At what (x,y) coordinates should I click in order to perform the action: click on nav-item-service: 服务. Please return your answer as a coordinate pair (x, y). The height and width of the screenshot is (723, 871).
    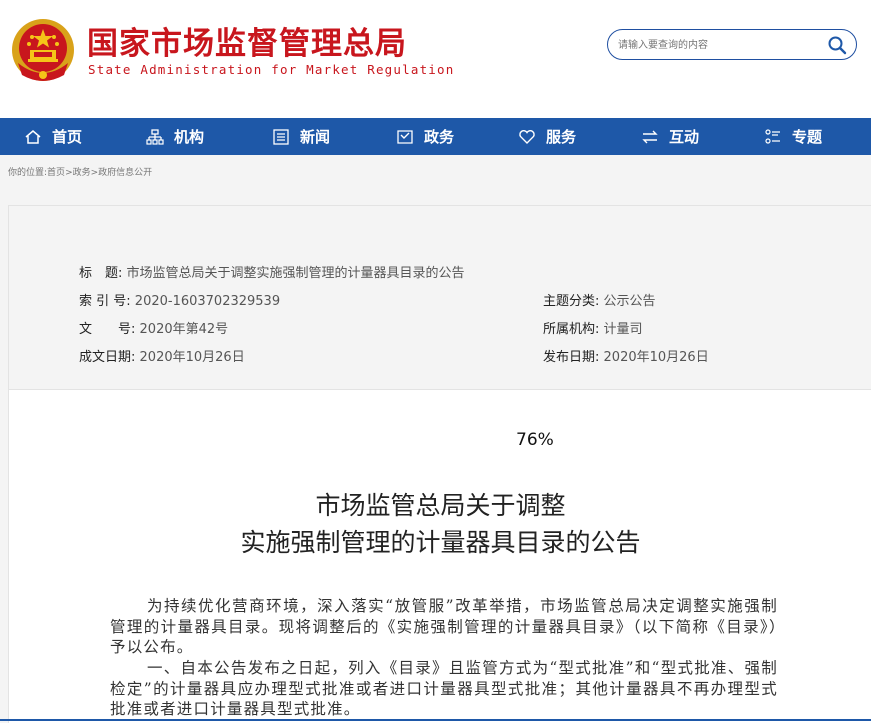
    Looking at the image, I should click on (547, 136).